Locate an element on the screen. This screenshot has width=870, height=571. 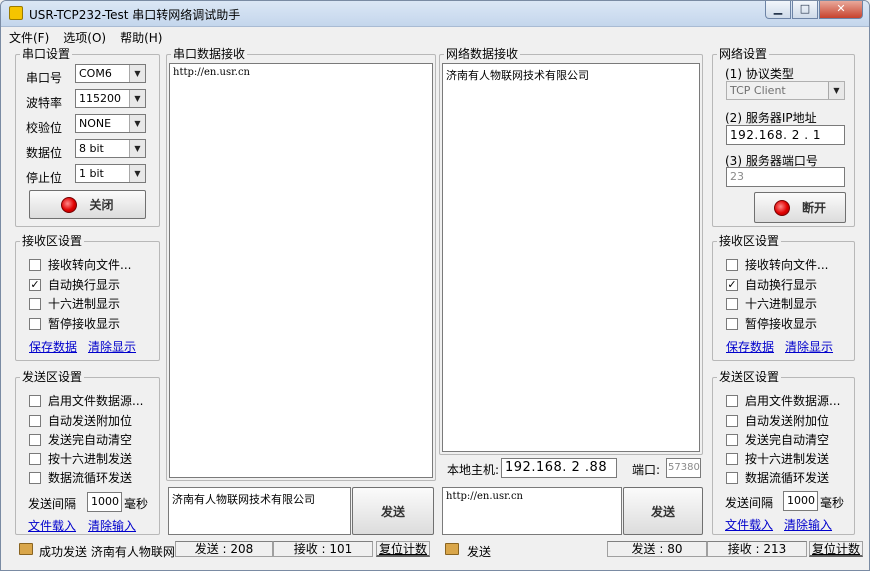
baud-select: 115200 ▼ is located at coordinates (110, 98).